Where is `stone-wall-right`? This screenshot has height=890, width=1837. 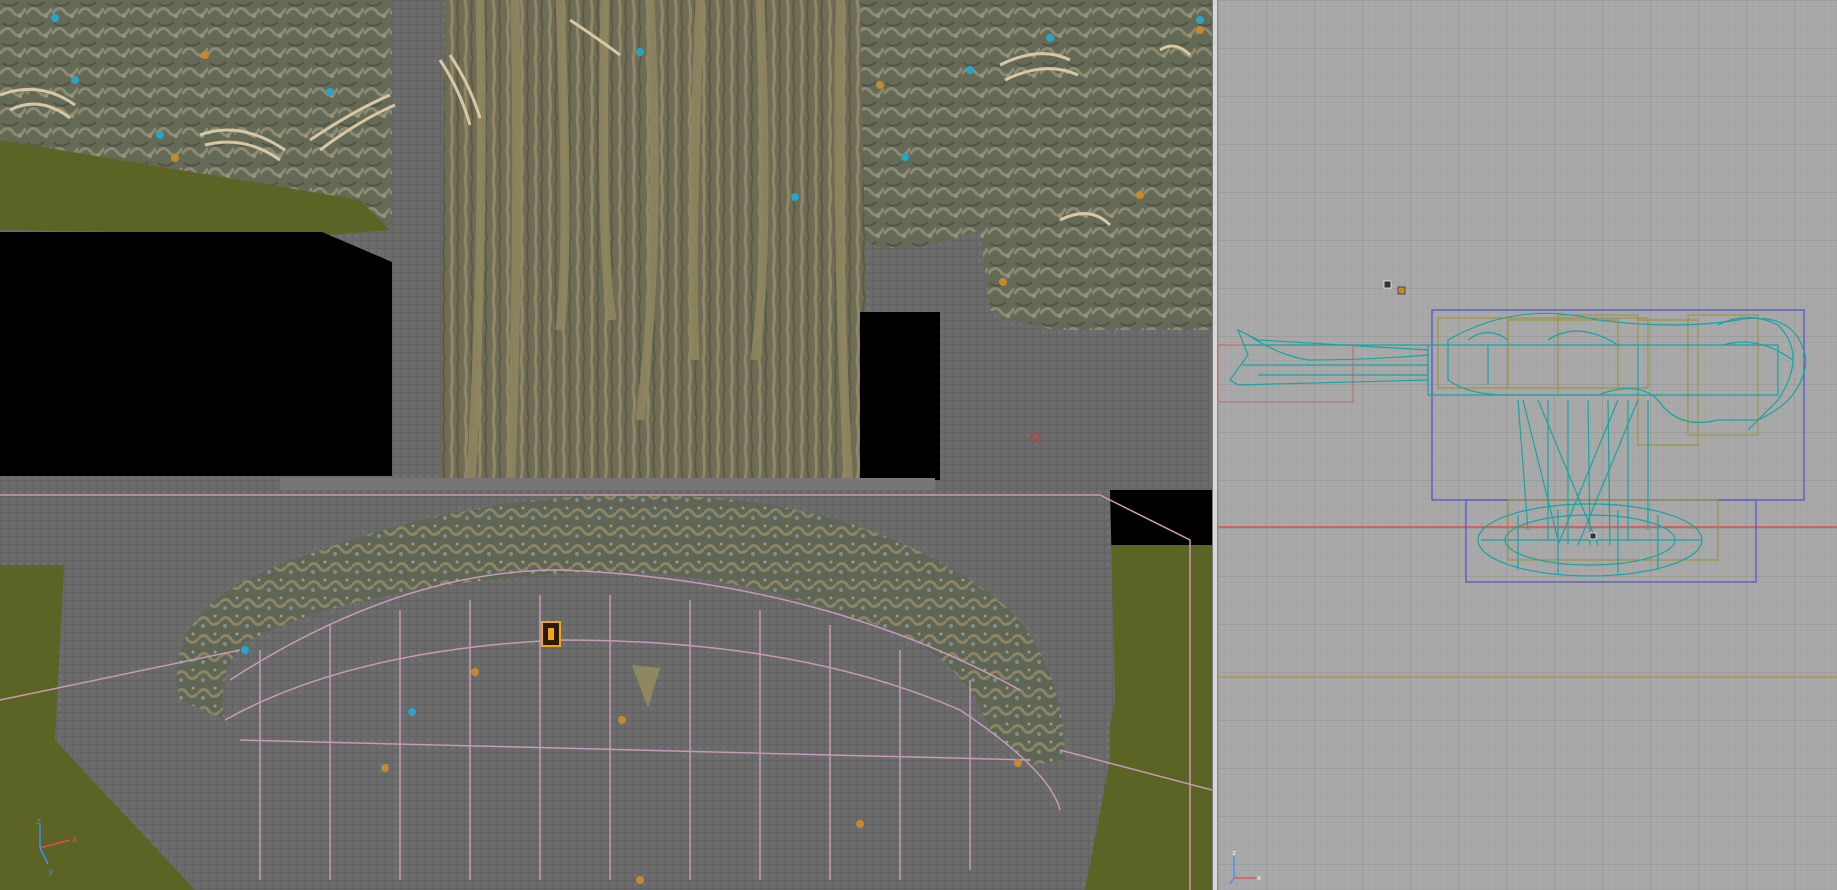 stone-wall-right is located at coordinates (1076, 410).